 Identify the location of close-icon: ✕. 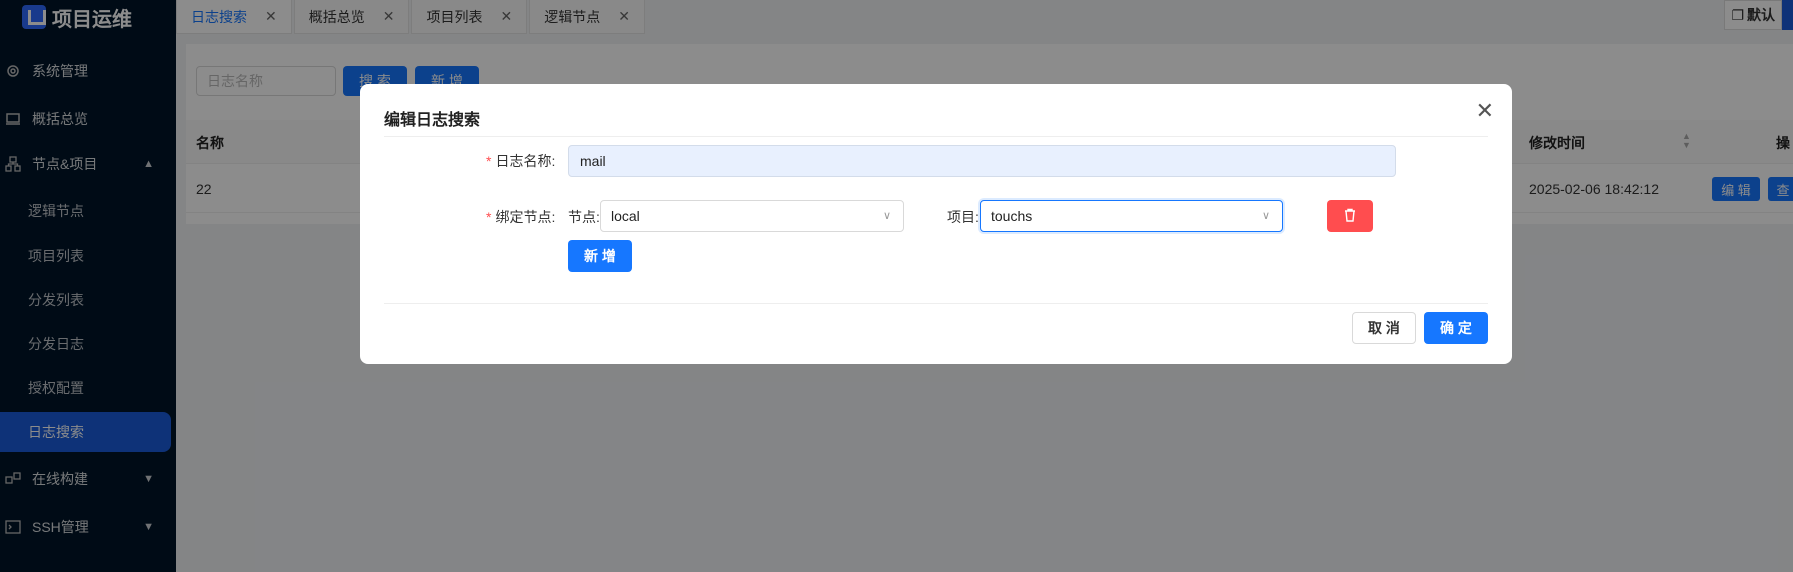
(1485, 111).